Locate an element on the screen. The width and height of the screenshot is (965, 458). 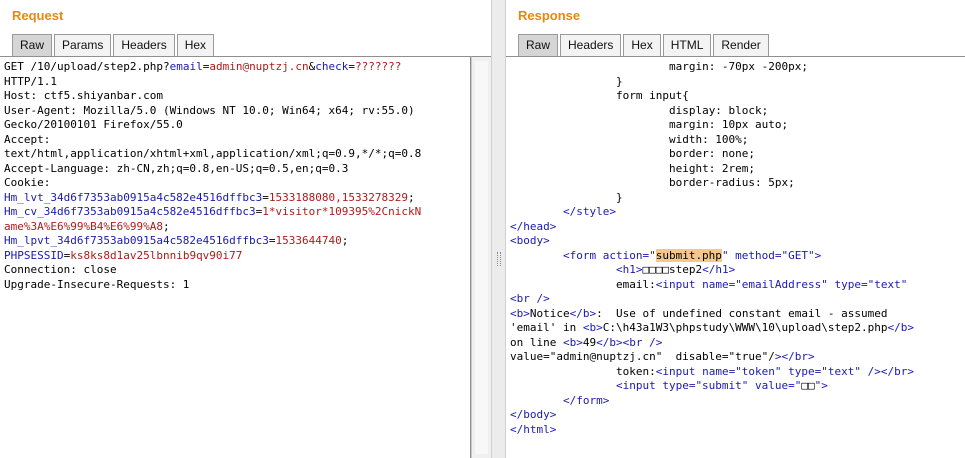
cookie-value: 1*visitor*109395%2CnickN is located at coordinates (342, 211).